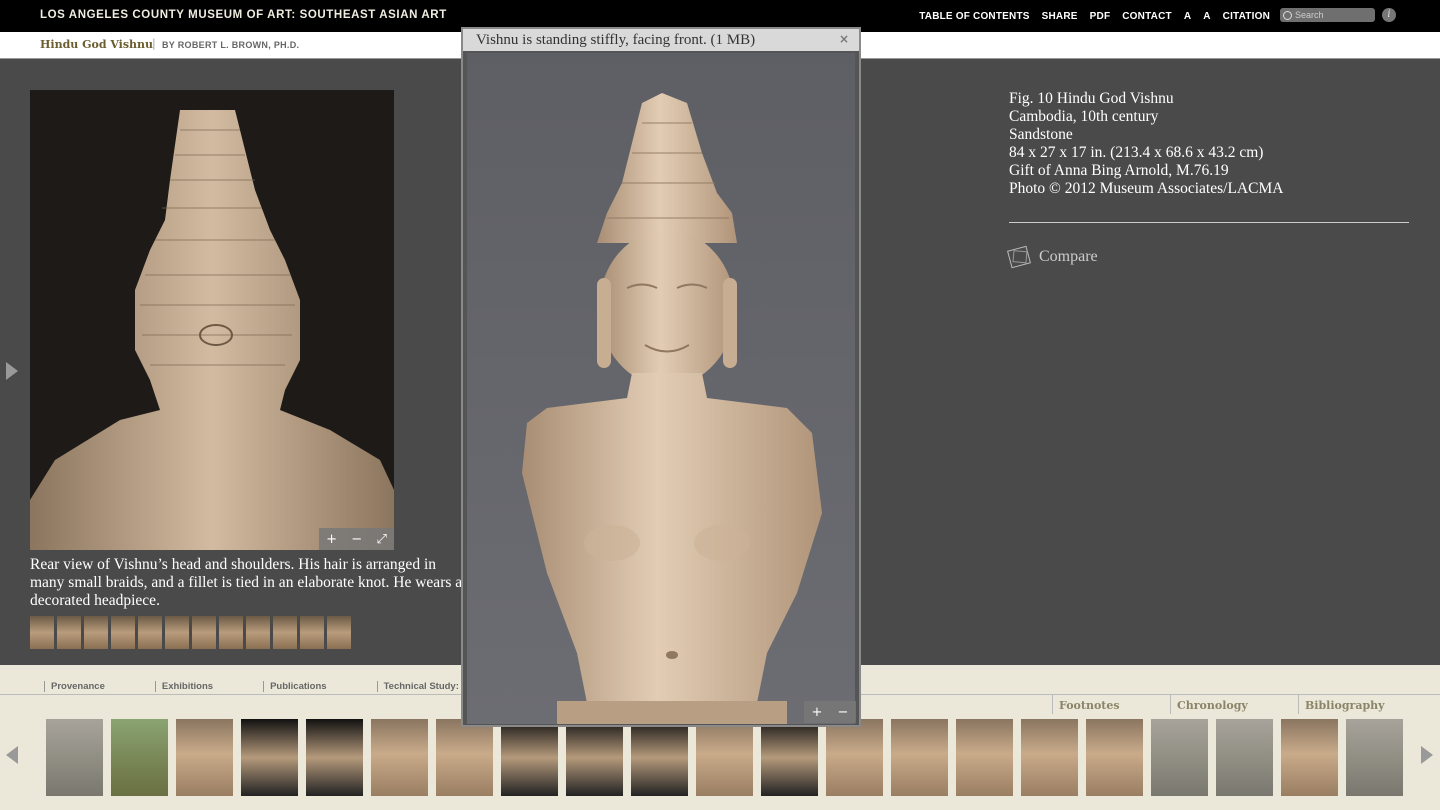 This screenshot has height=810, width=1440. I want to click on search-input, so click(1332, 15).